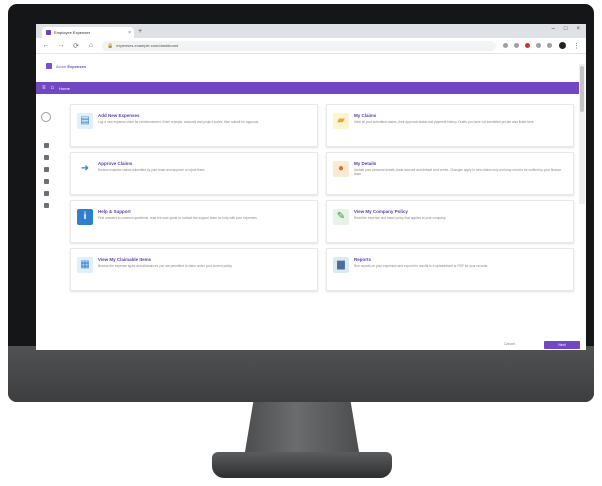 This screenshot has height=486, width=602. What do you see at coordinates (509, 344) in the screenshot?
I see `cancel-link: Cancel` at bounding box center [509, 344].